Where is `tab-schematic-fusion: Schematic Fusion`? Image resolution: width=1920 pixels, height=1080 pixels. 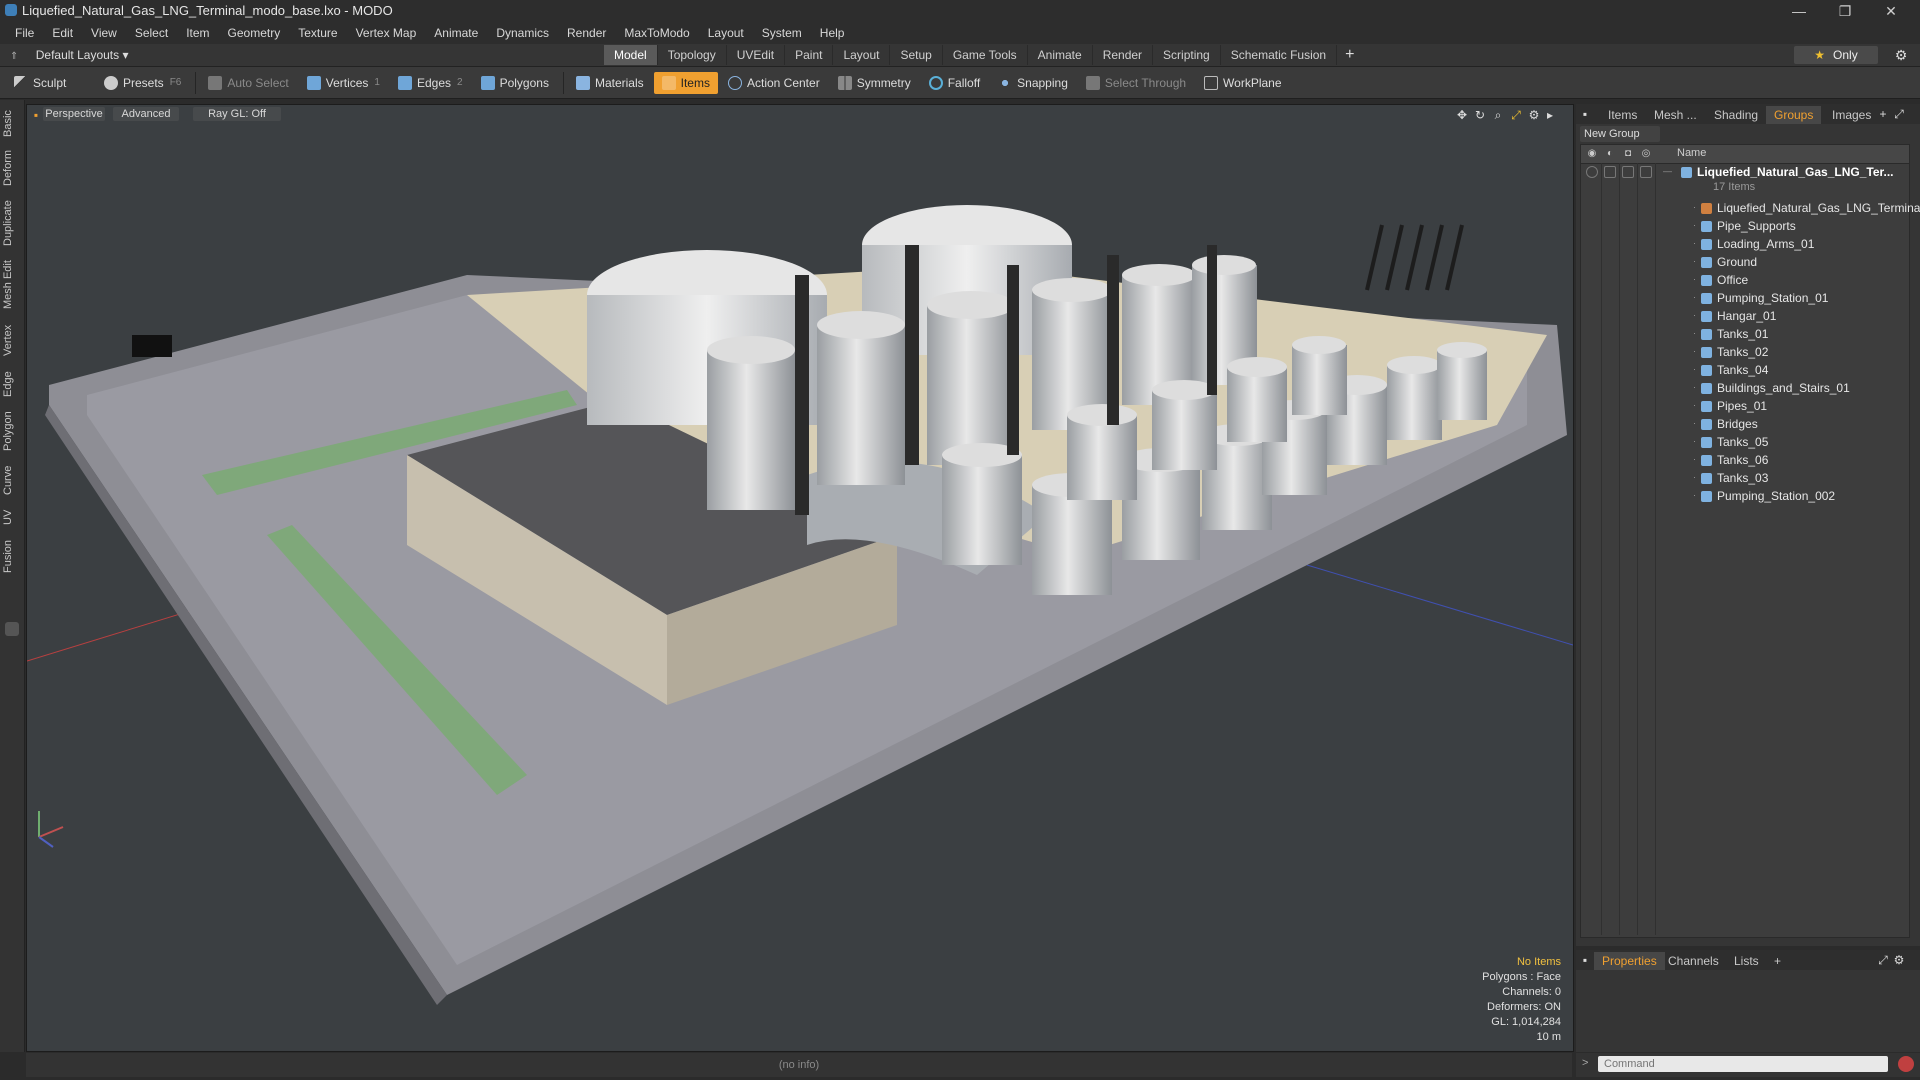 tab-schematic-fusion: Schematic Fusion is located at coordinates (1279, 55).